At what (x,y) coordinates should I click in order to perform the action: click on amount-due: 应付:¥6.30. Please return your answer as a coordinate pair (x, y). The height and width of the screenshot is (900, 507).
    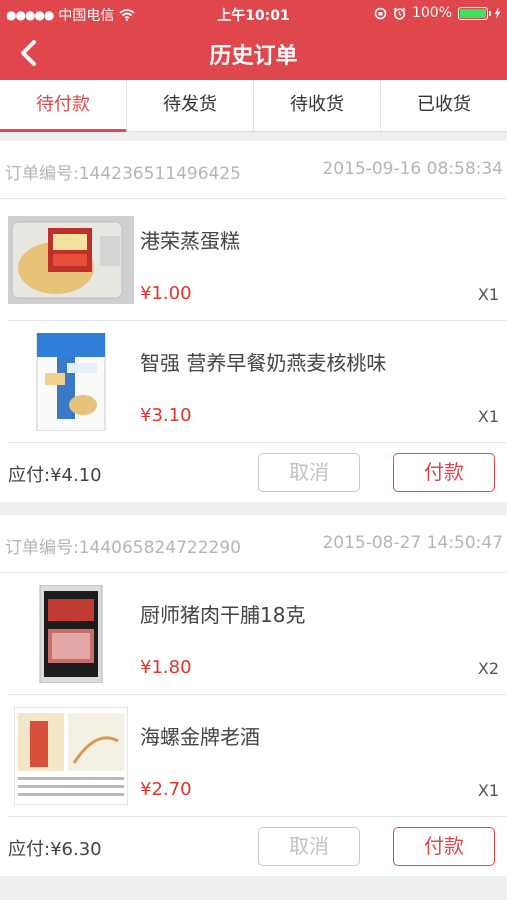
    Looking at the image, I should click on (55, 849).